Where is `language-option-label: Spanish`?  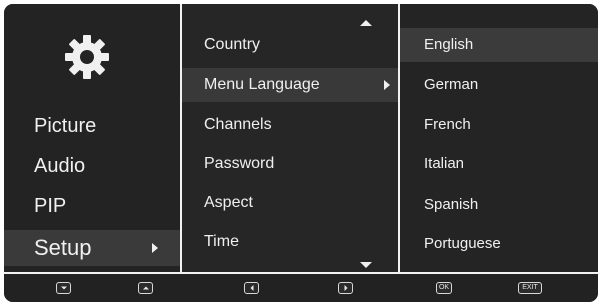
language-option-label: Spanish is located at coordinates (451, 204).